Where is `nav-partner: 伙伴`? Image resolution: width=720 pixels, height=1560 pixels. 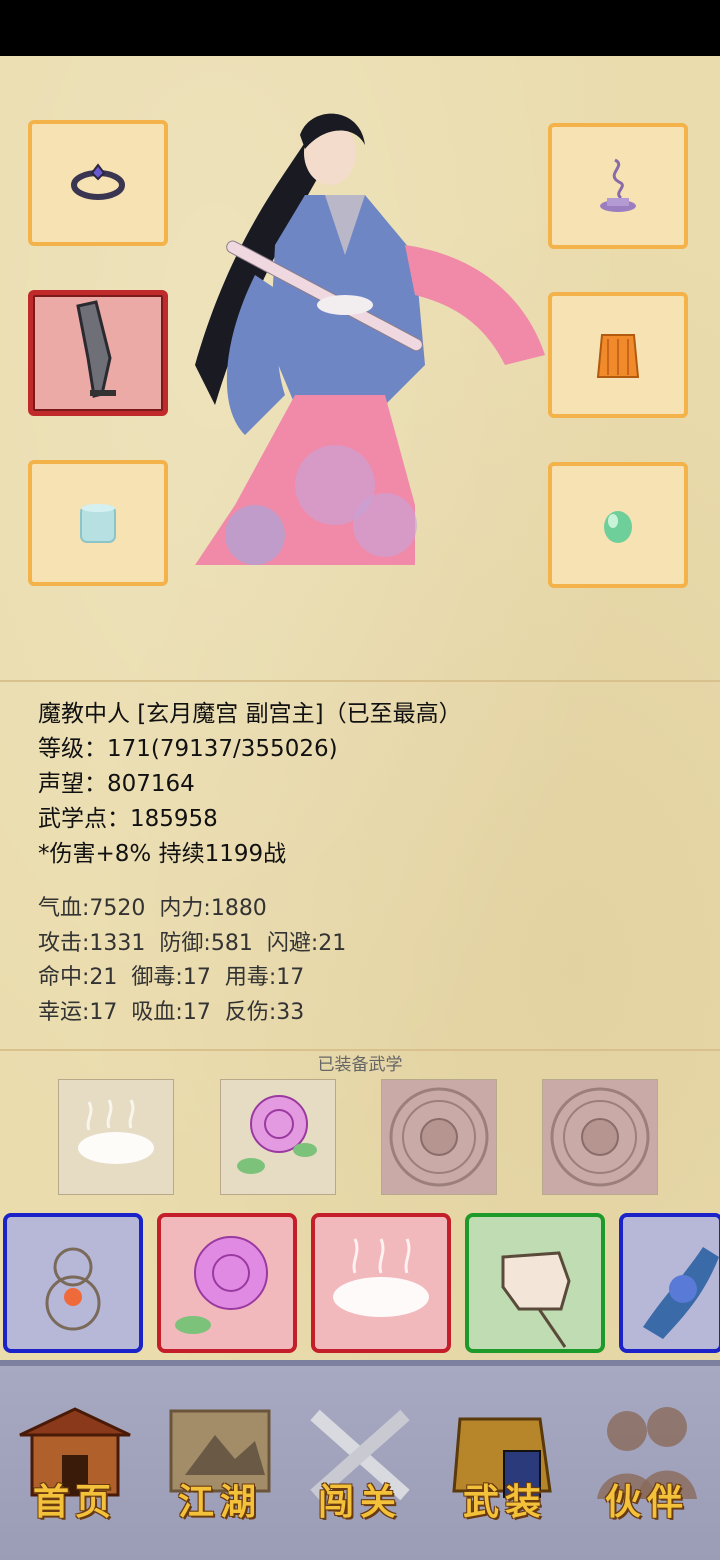
nav-partner: 伙伴 is located at coordinates (647, 1465).